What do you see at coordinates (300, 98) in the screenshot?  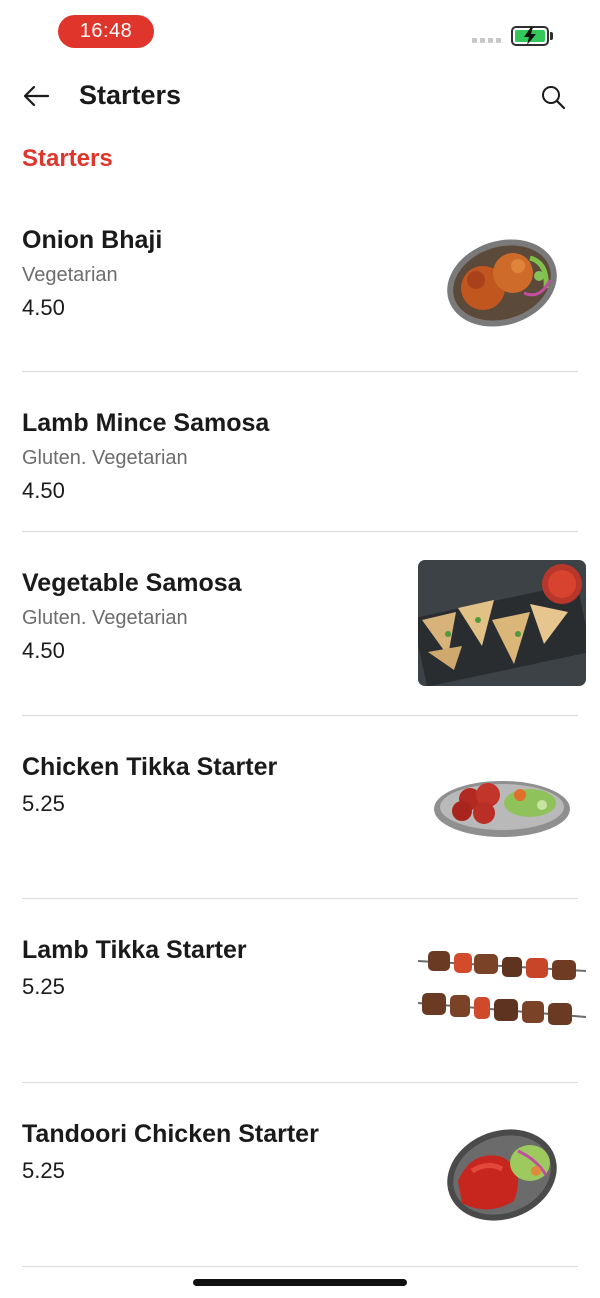 I see `nav-bar: Starters` at bounding box center [300, 98].